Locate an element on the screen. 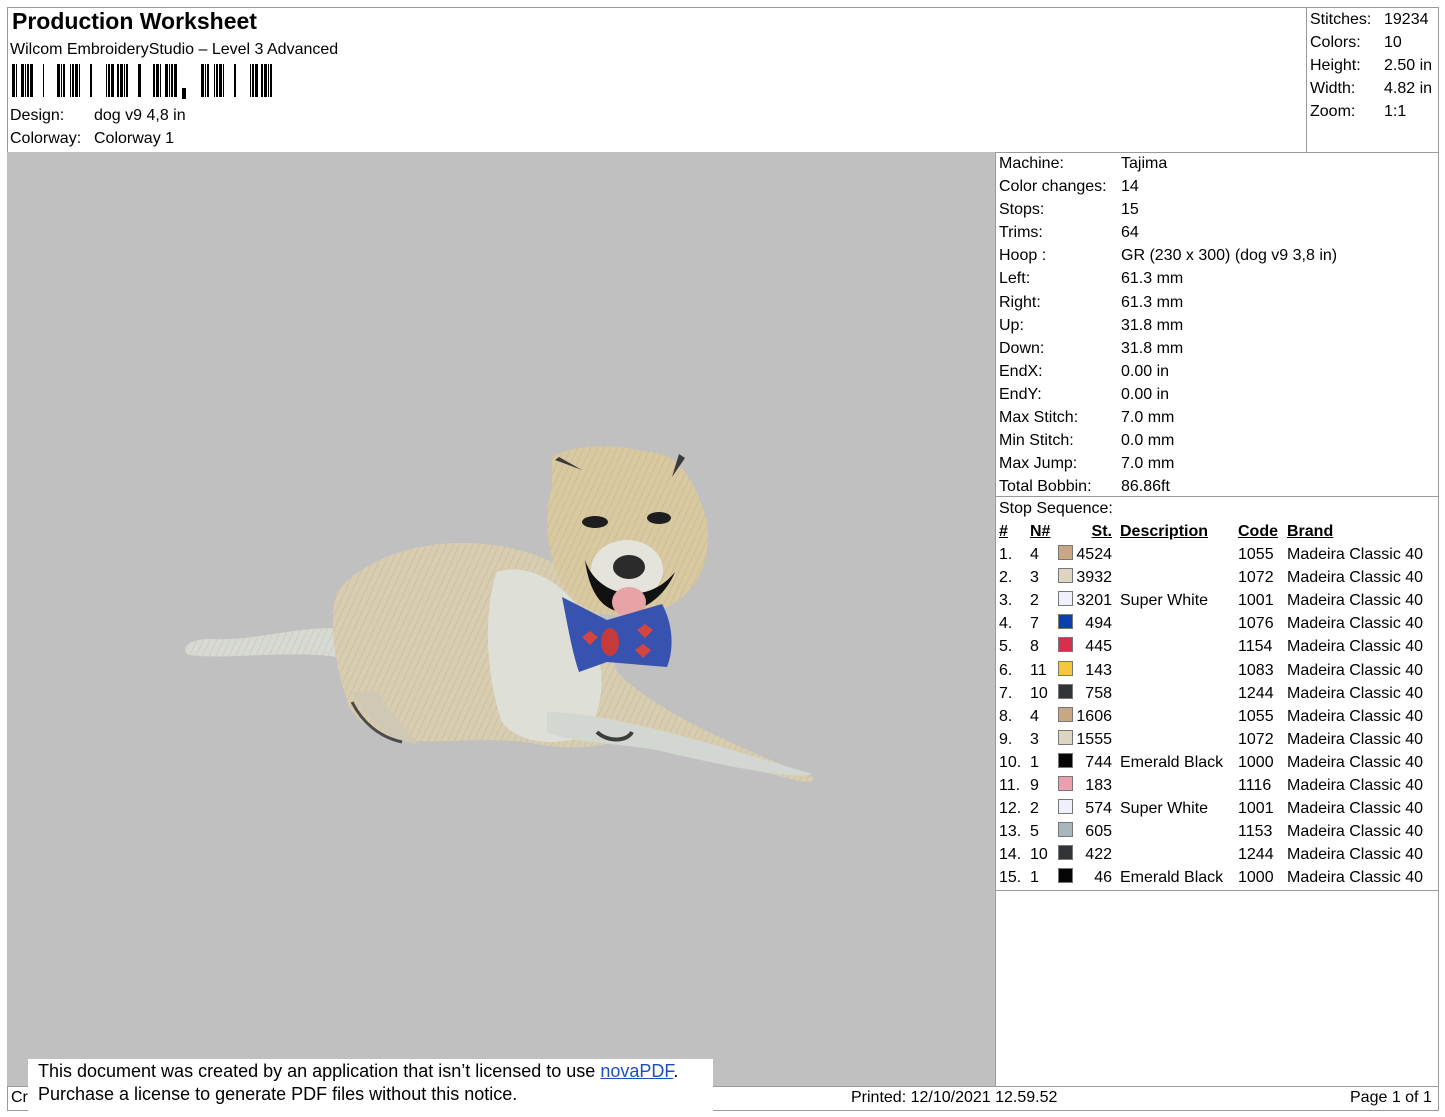  row-stitches: 46 is located at coordinates (1103, 878).